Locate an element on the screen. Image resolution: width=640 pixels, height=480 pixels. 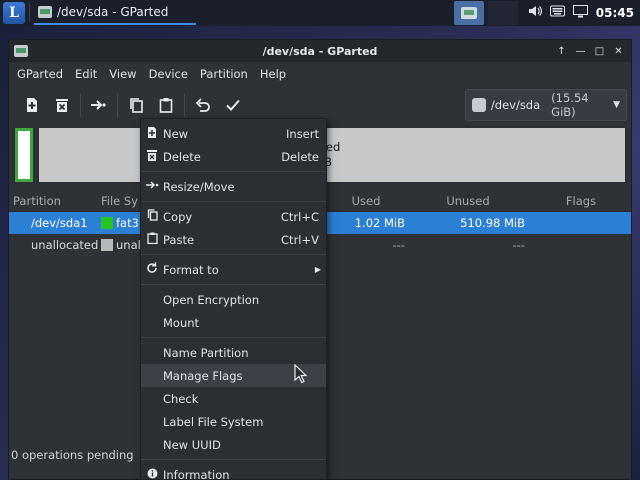
window-title: /dev/sda - GParted is located at coordinates (320, 51).